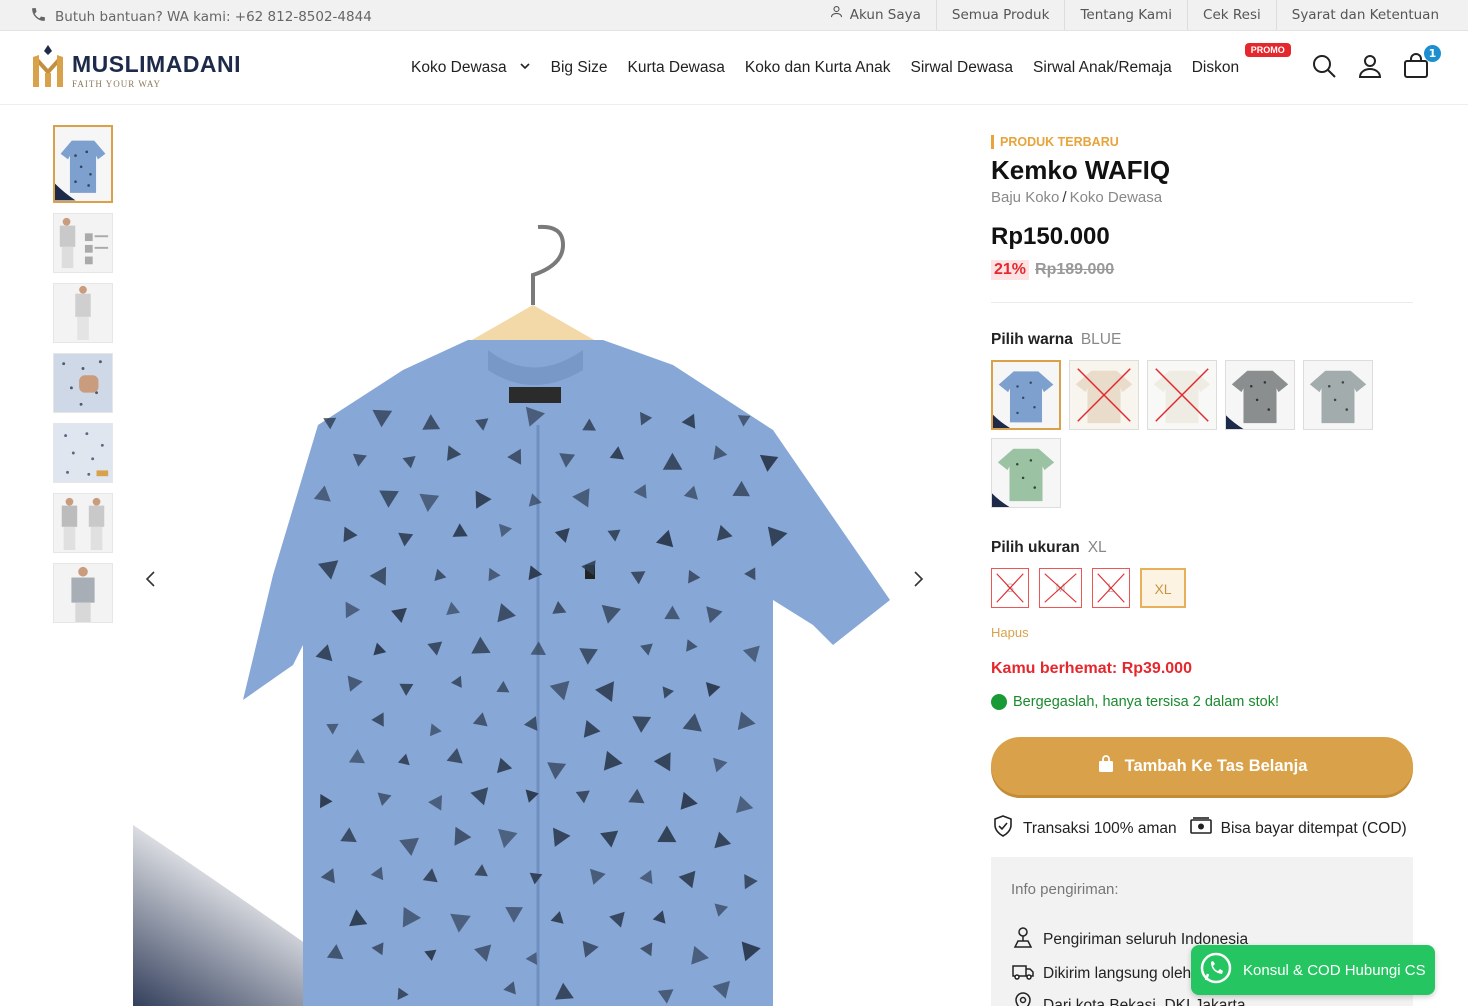 This screenshot has height=1006, width=1468. I want to click on size-label: Pilih ukuran XL, so click(1049, 548).